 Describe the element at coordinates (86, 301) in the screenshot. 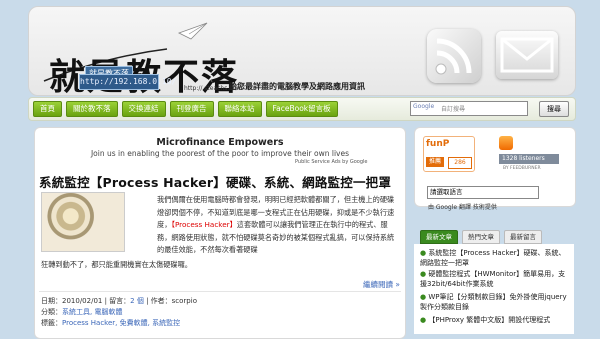

I see `meta-date: 日期：2010/02/01 | 留言：` at that location.